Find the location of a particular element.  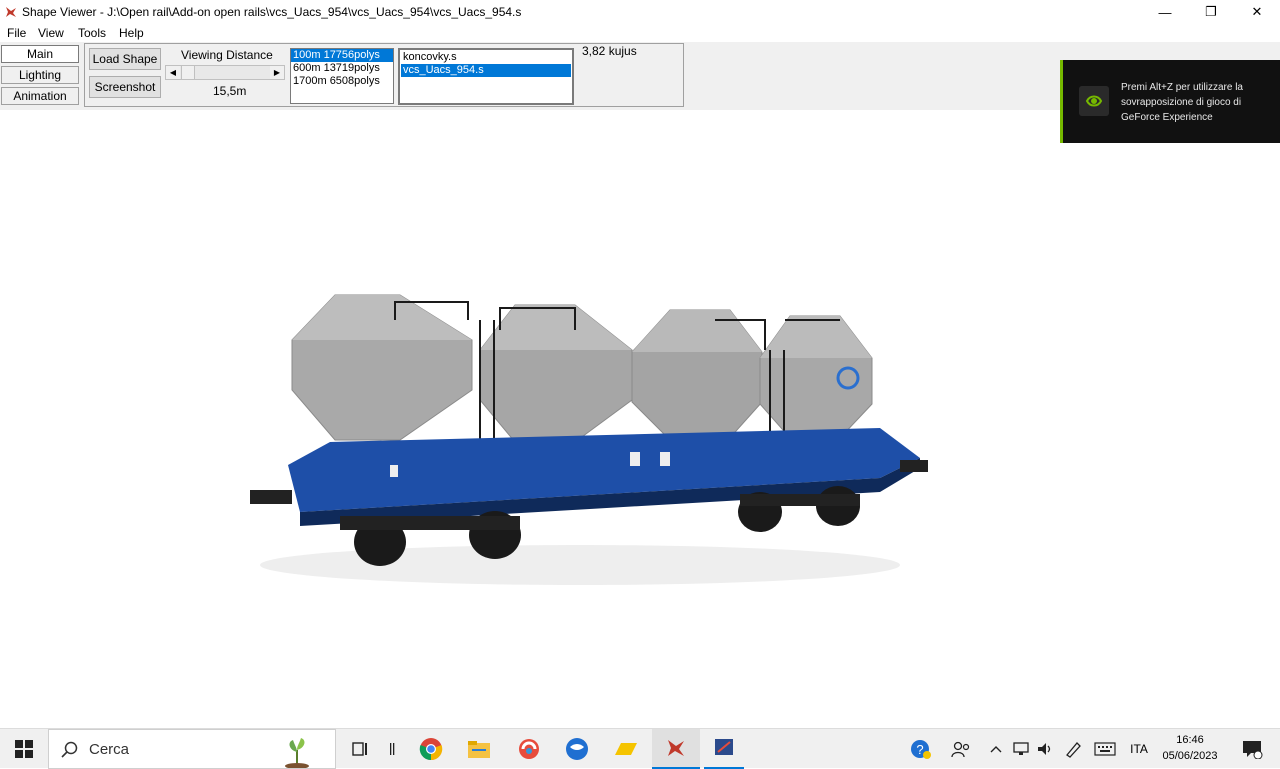

volume-icon is located at coordinates (1045, 749).